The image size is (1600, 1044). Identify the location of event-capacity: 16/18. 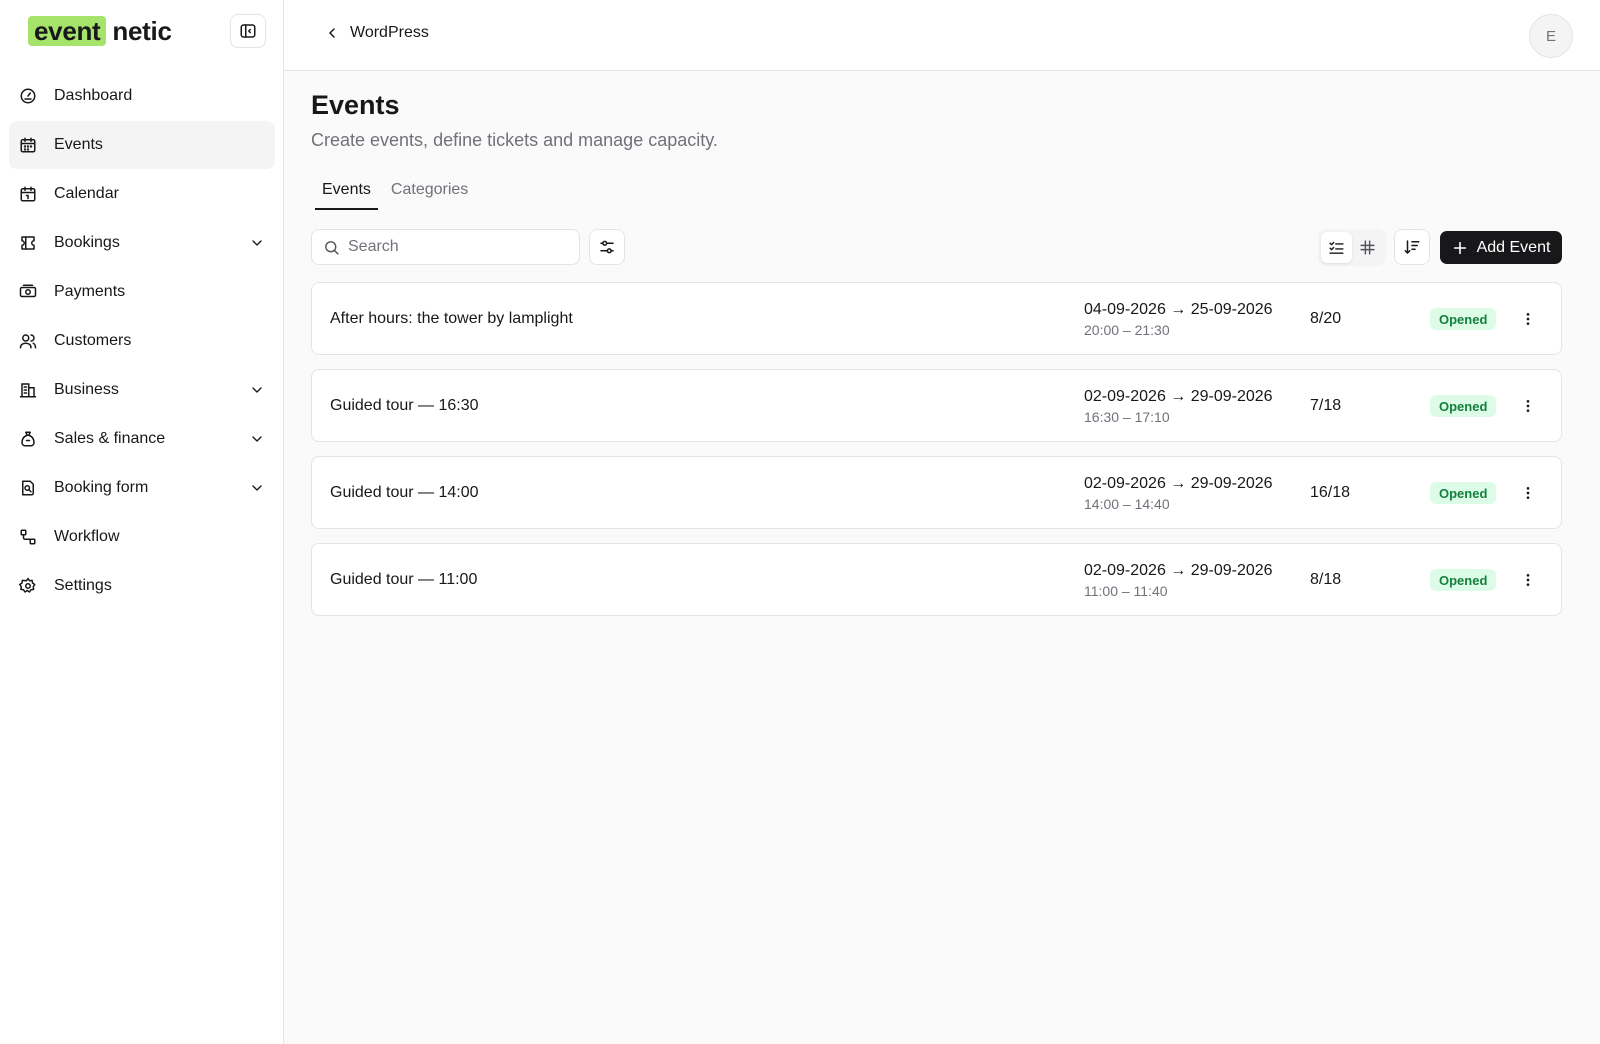
(1330, 492).